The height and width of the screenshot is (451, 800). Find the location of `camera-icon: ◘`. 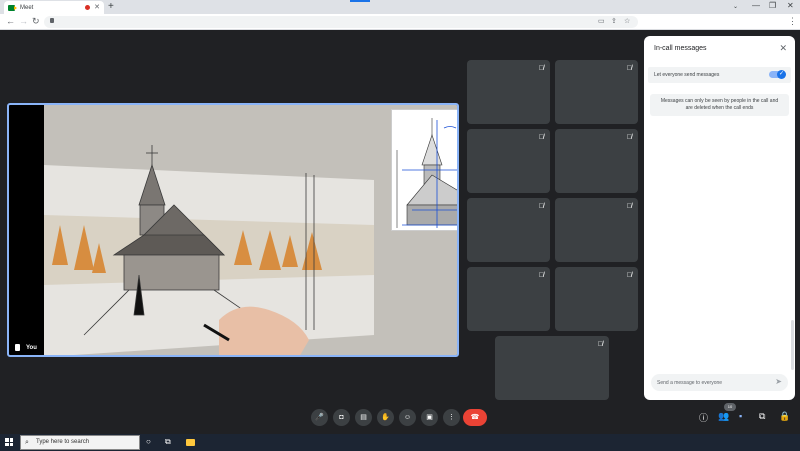

camera-icon: ◘ is located at coordinates (341, 417).